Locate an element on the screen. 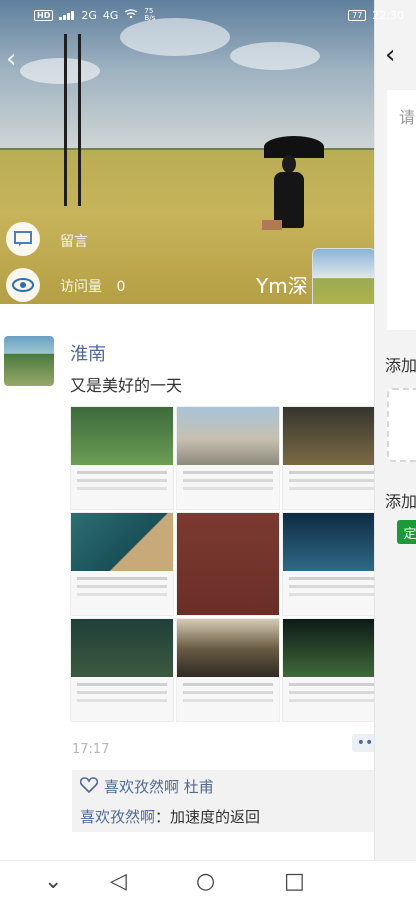  comment-label: 留言 is located at coordinates (74, 242).